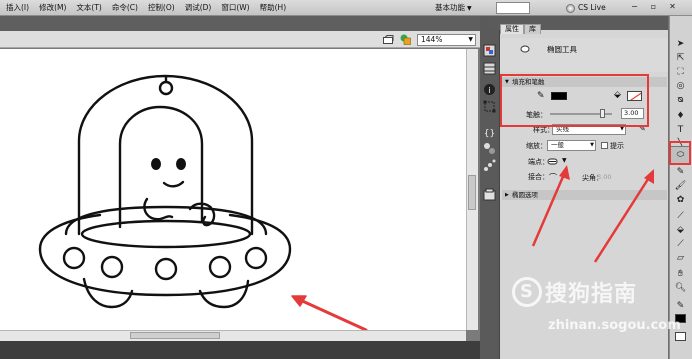 The height and width of the screenshot is (359, 692). What do you see at coordinates (604, 145) in the screenshot?
I see `hint-checkbox` at bounding box center [604, 145].